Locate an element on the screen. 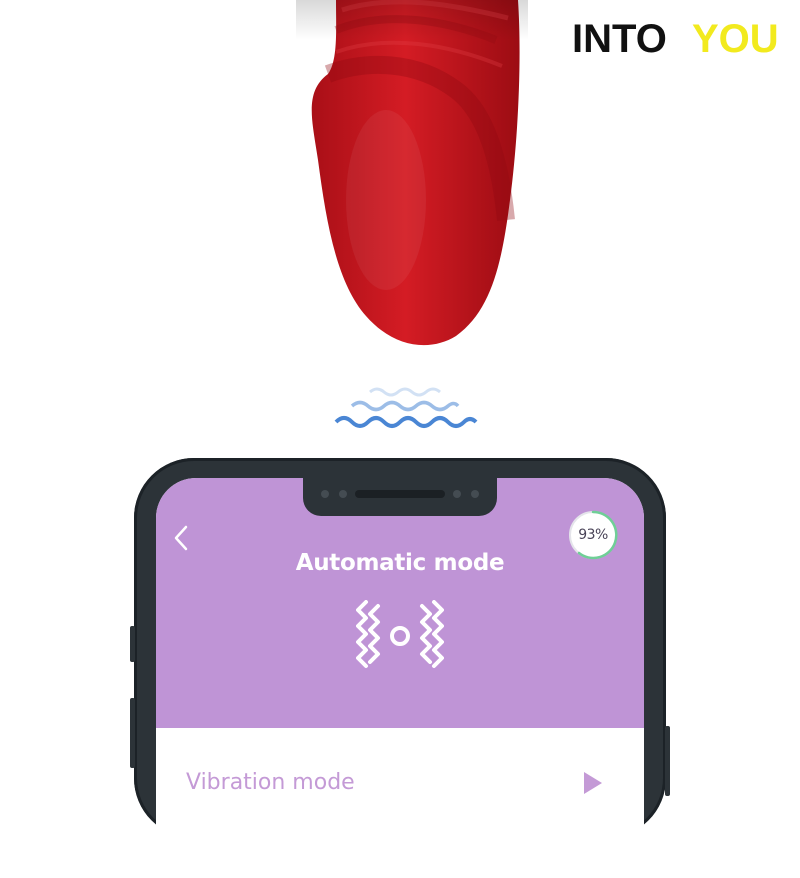 The width and height of the screenshot is (800, 878). chevron-left-icon is located at coordinates (181, 538).